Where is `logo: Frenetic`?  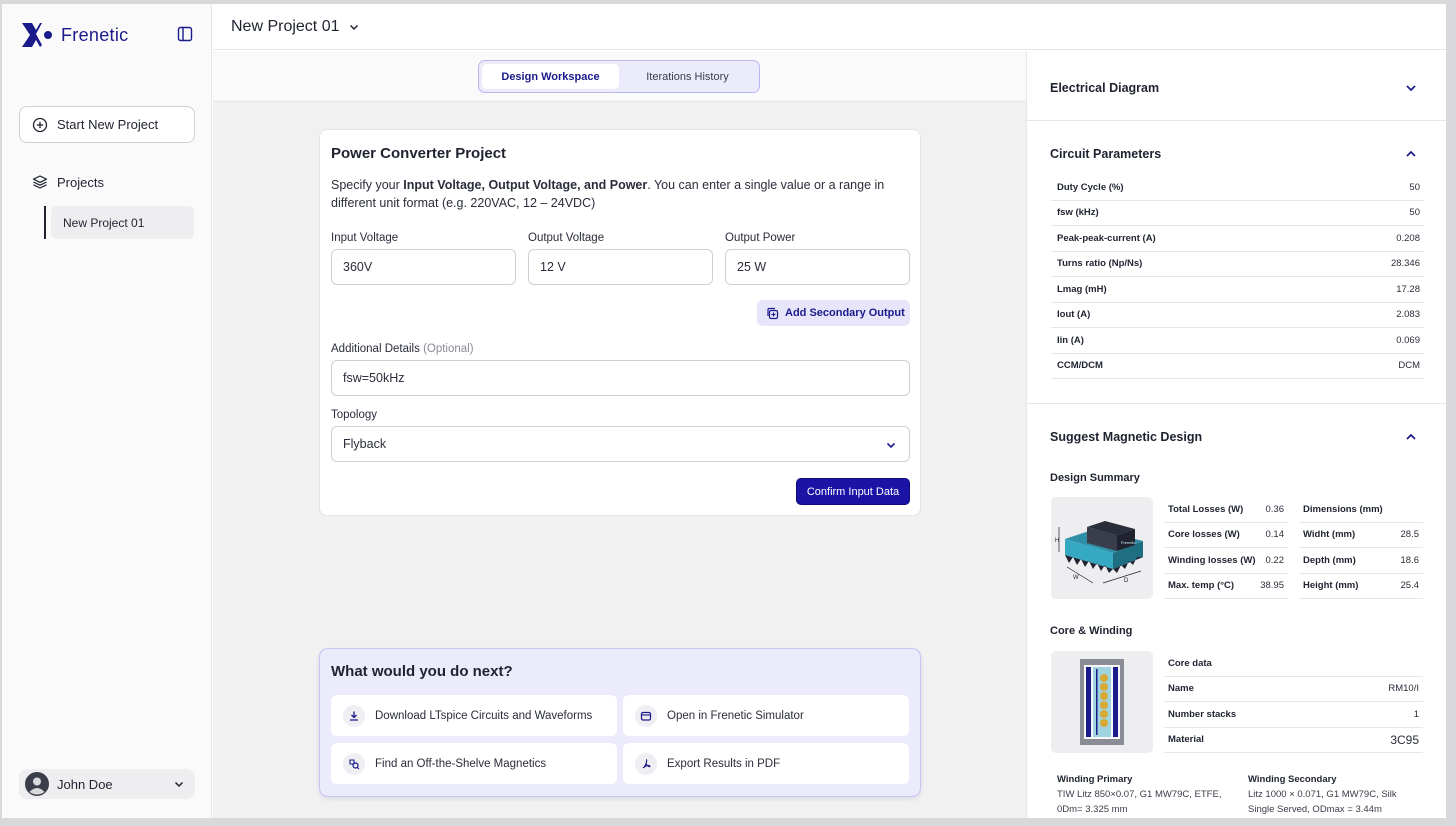
logo: Frenetic is located at coordinates (73, 35).